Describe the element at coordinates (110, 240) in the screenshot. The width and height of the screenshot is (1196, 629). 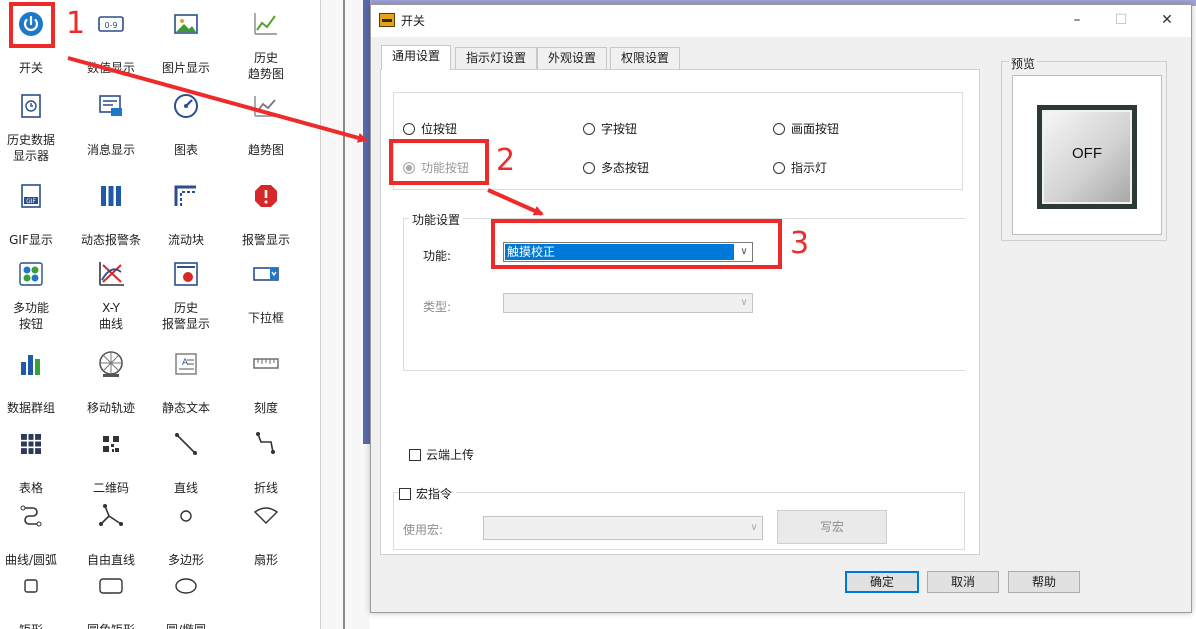
I see `toolbox-item-label: 动态报警条` at that location.